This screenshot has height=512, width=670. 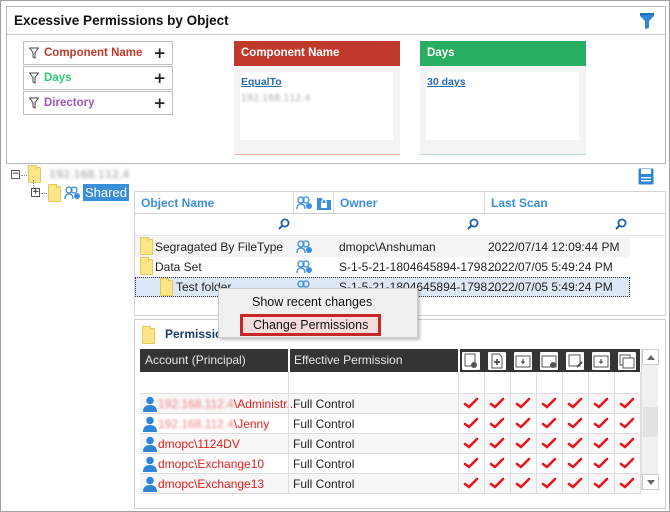 What do you see at coordinates (213, 424) in the screenshot?
I see `account-name: 192.168.112.4\Jenny` at bounding box center [213, 424].